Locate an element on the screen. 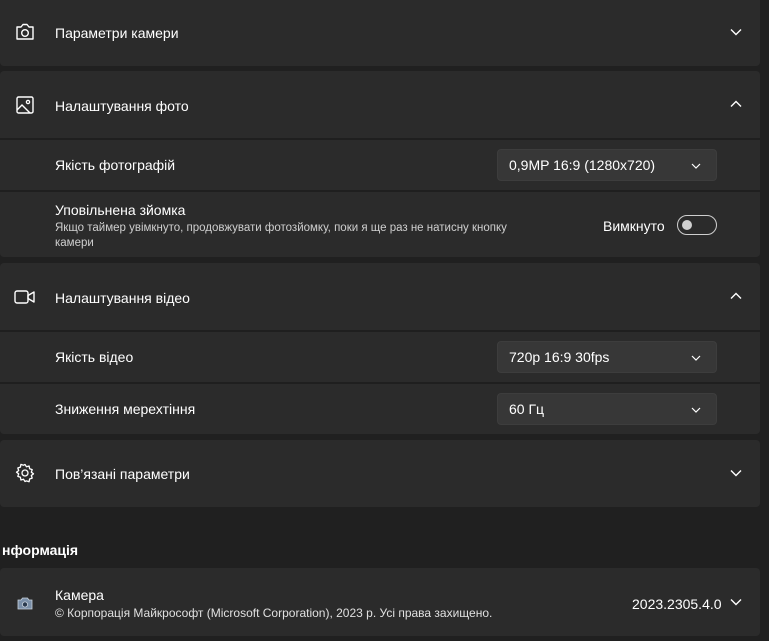 This screenshot has height=641, width=769. related-settings-row: Пов’язані параметри is located at coordinates (380, 473).